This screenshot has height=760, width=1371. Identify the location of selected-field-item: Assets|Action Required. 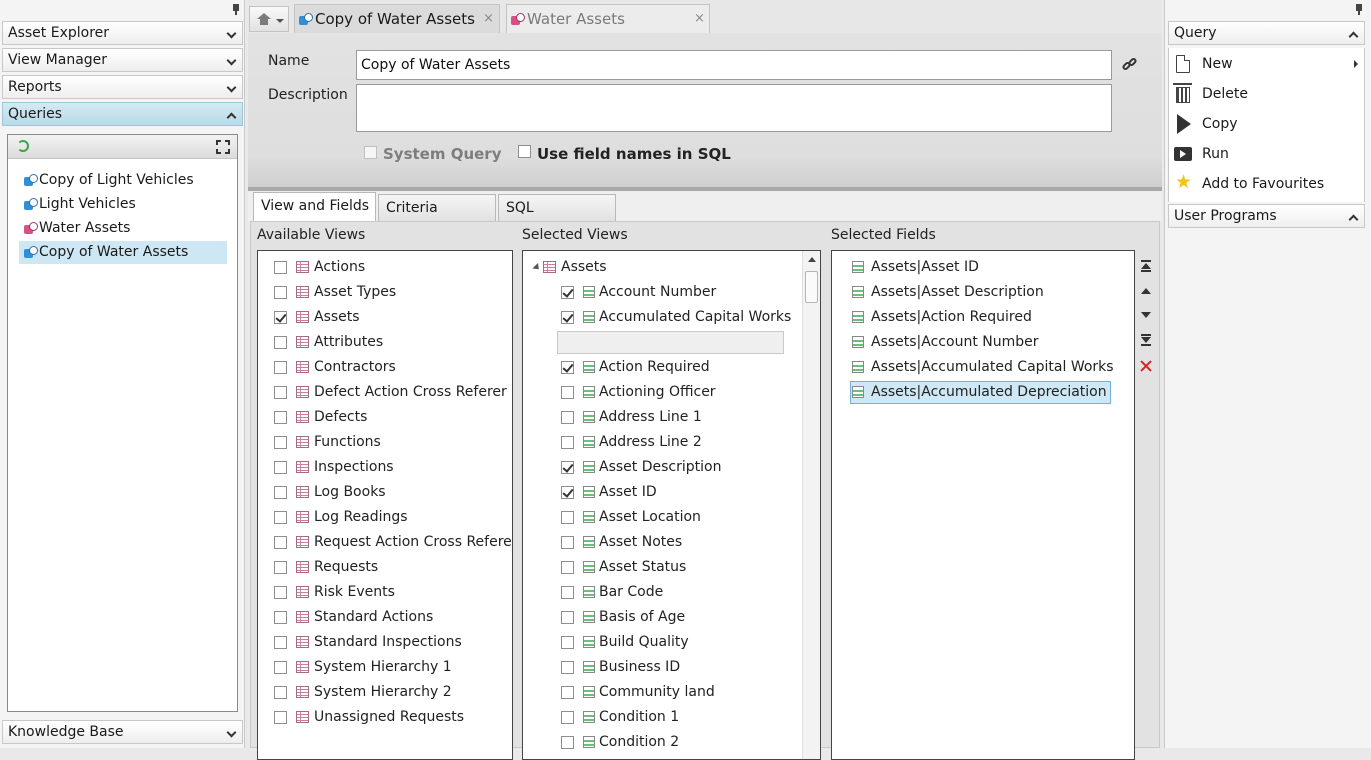
(987, 317).